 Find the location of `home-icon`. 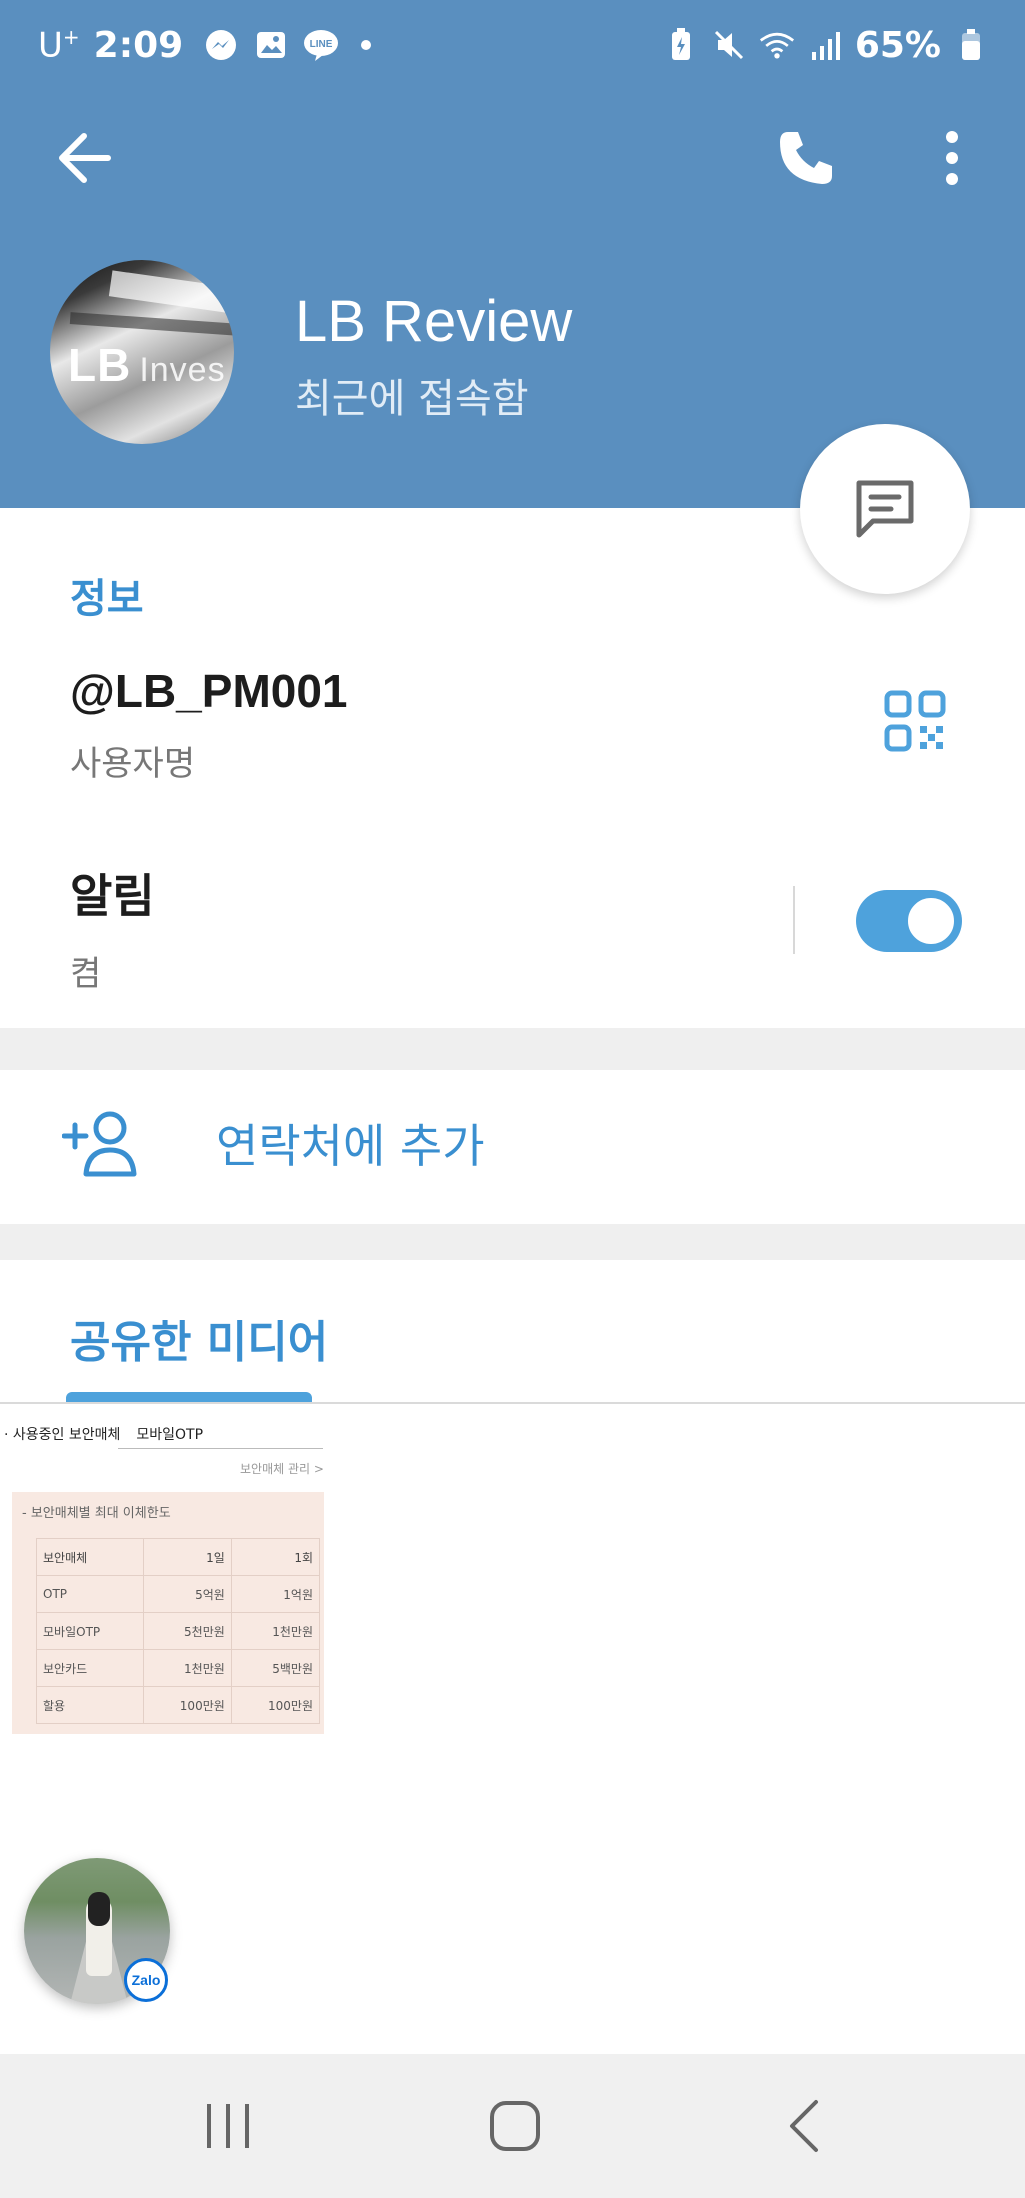

home-icon is located at coordinates (515, 2126).